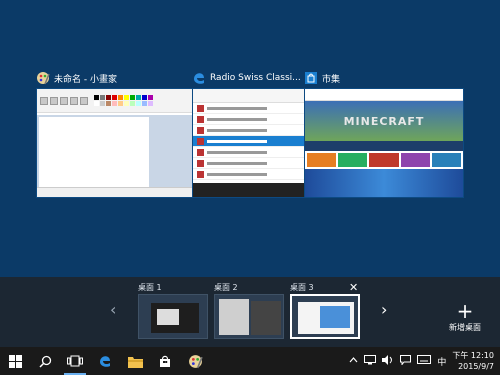 Image resolution: width=500 pixels, height=375 pixels. I want to click on ime-indicator: 中, so click(441, 361).